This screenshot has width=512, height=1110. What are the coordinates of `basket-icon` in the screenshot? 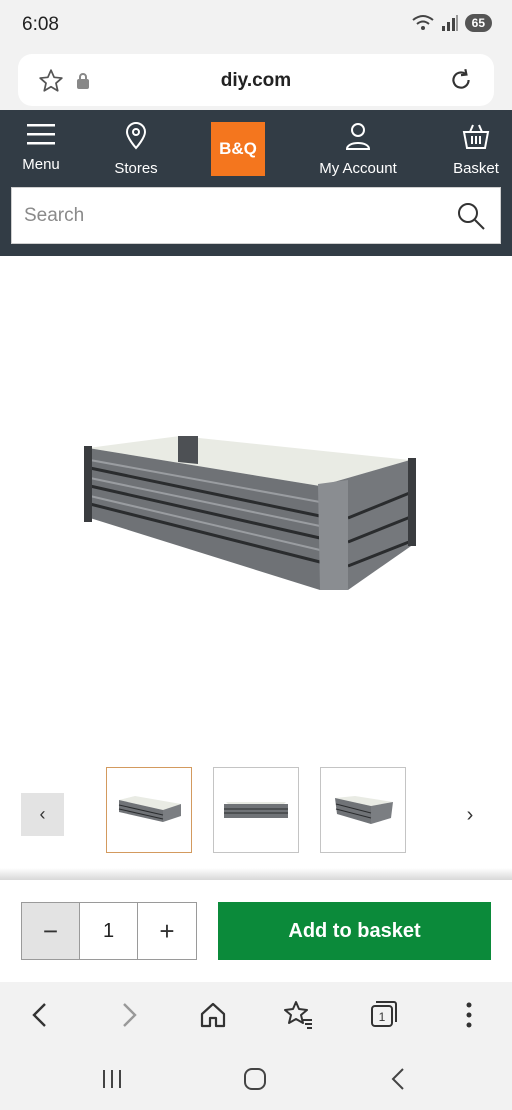 It's located at (476, 136).